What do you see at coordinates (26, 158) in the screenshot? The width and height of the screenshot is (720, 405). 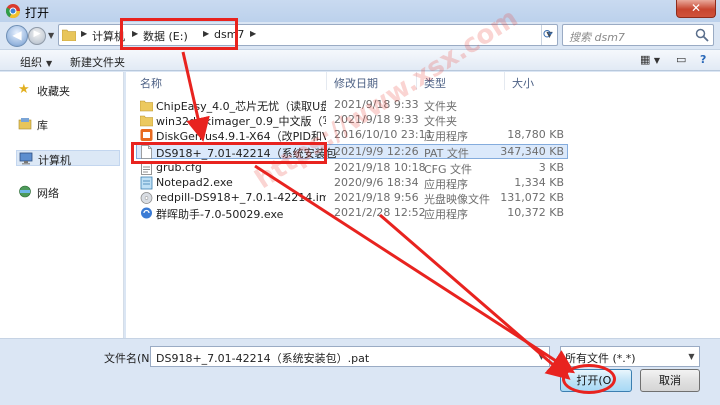 I see `computer-icon` at bounding box center [26, 158].